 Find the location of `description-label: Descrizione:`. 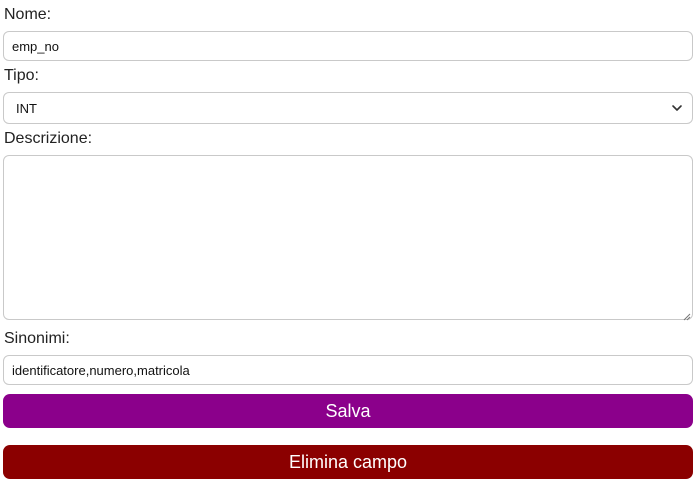

description-label: Descrizione: is located at coordinates (48, 138).